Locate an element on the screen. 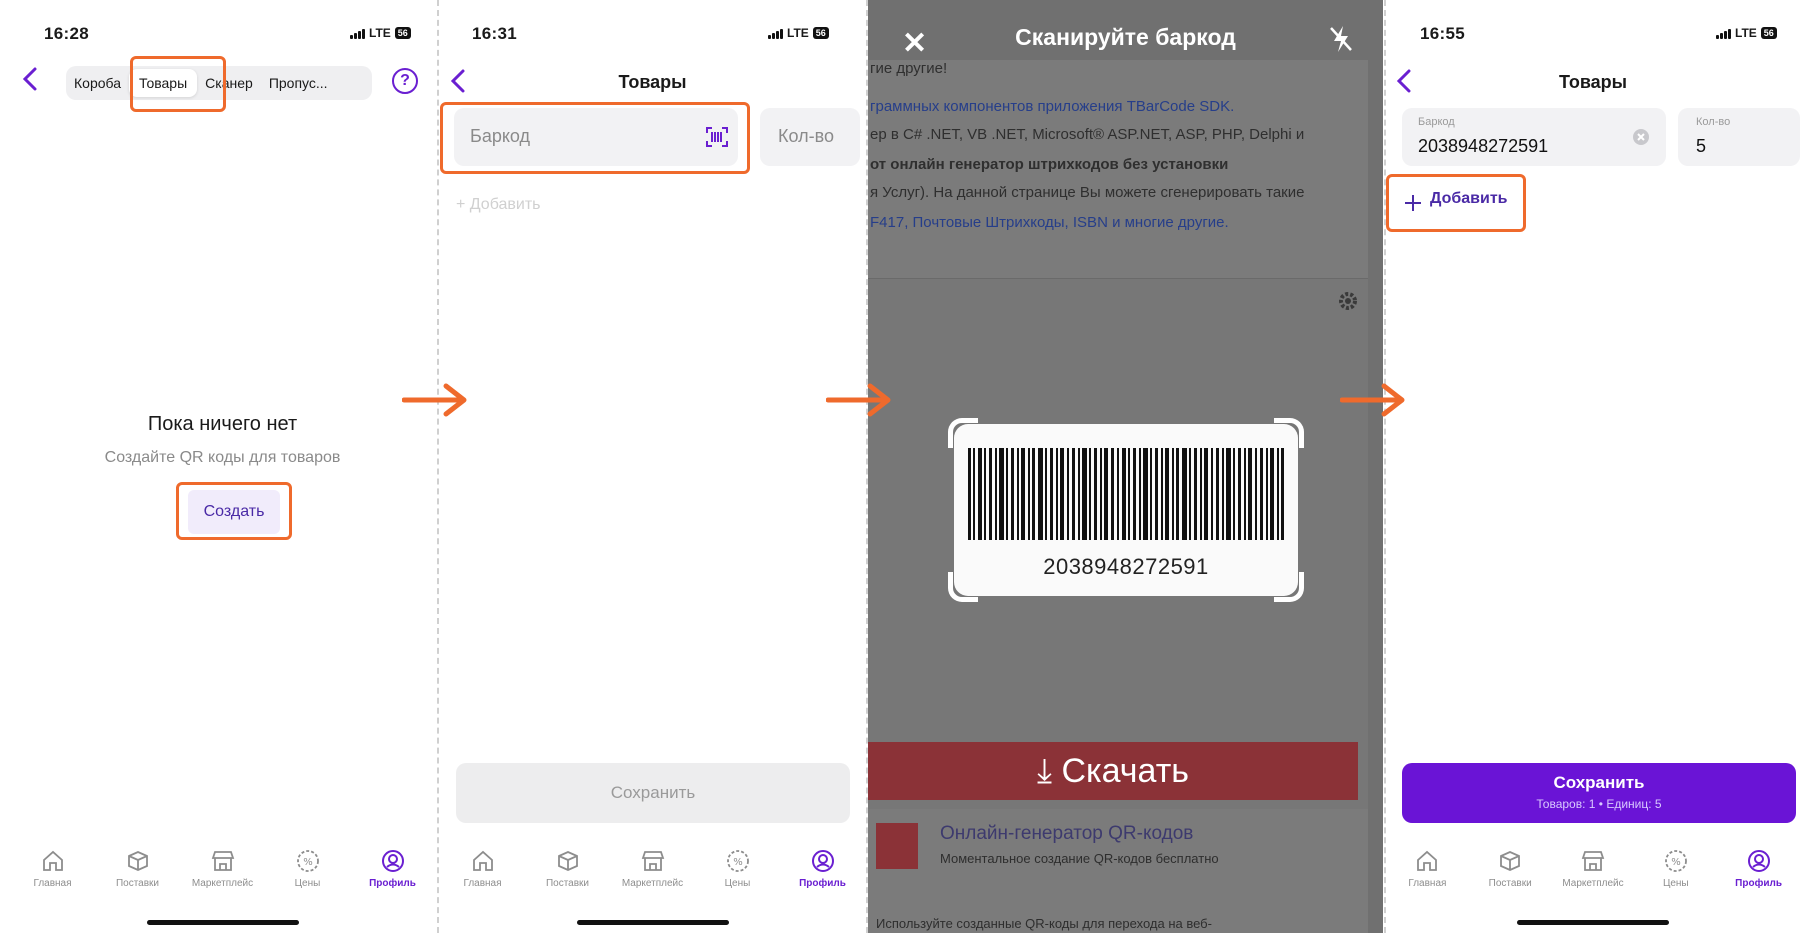 Image resolution: width=1800 pixels, height=933 pixels. barcode-digits: 2038948272591 is located at coordinates (1126, 566).